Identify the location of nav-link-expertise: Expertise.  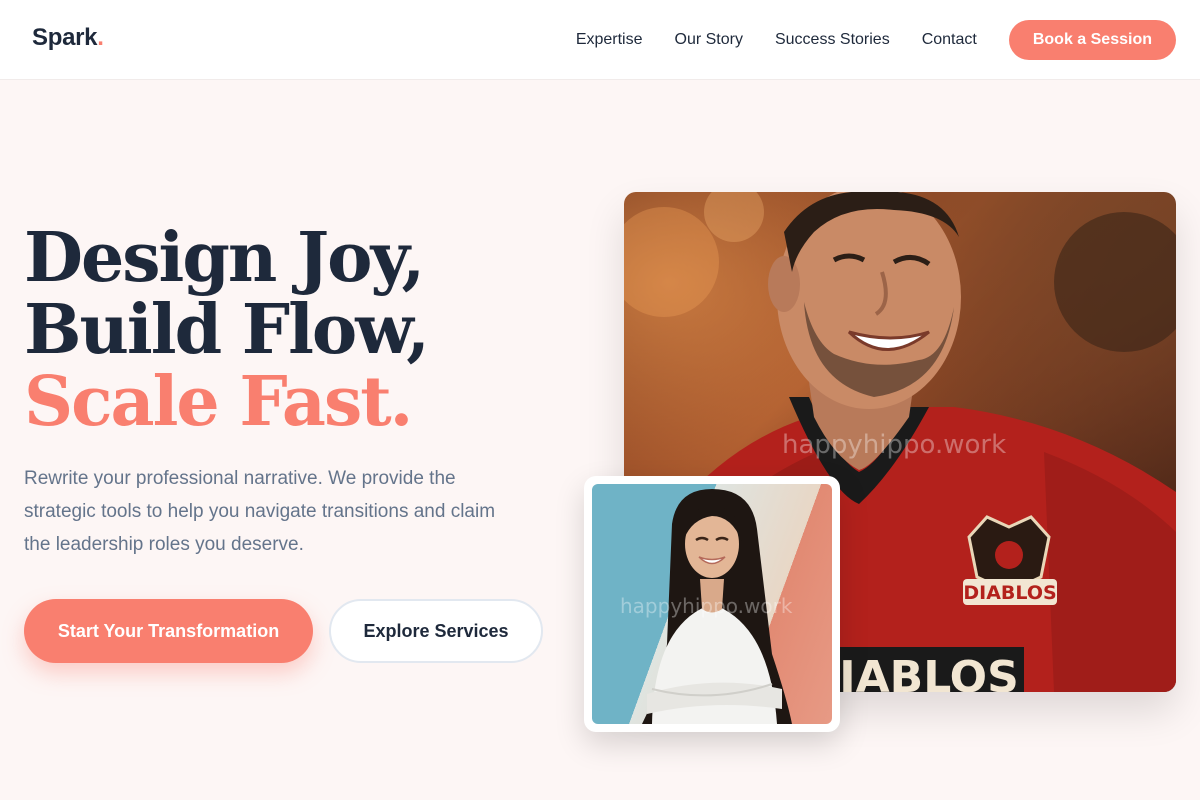
(609, 40).